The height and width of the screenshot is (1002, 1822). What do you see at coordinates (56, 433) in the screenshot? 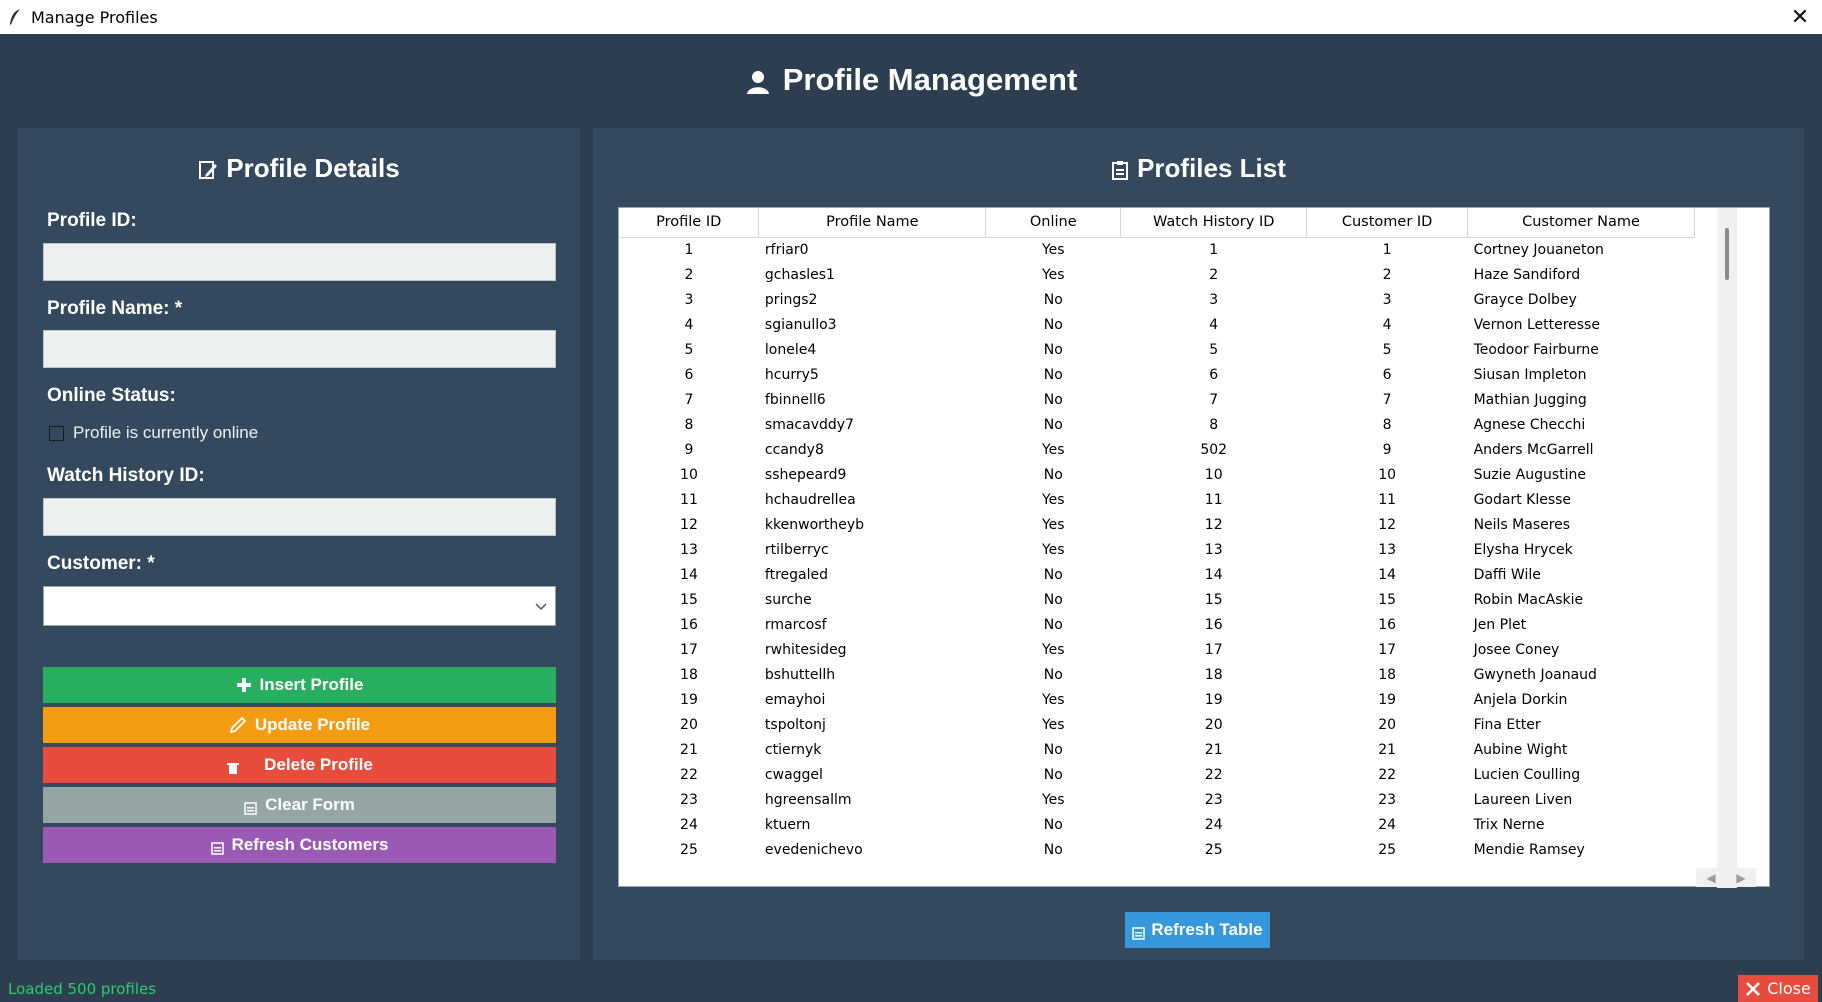
I see `online-checkbox` at bounding box center [56, 433].